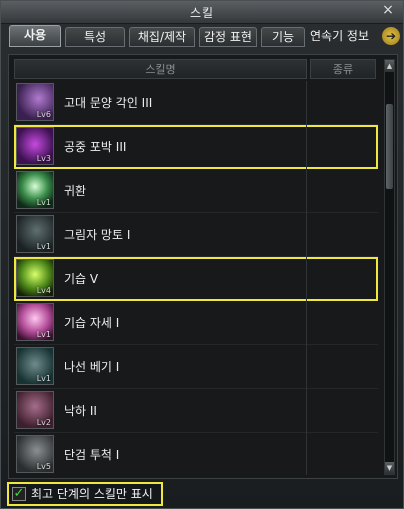 This screenshot has width=404, height=509. What do you see at coordinates (162, 37) in the screenshot?
I see `tab-gathering-crafting: 채집/제작` at bounding box center [162, 37].